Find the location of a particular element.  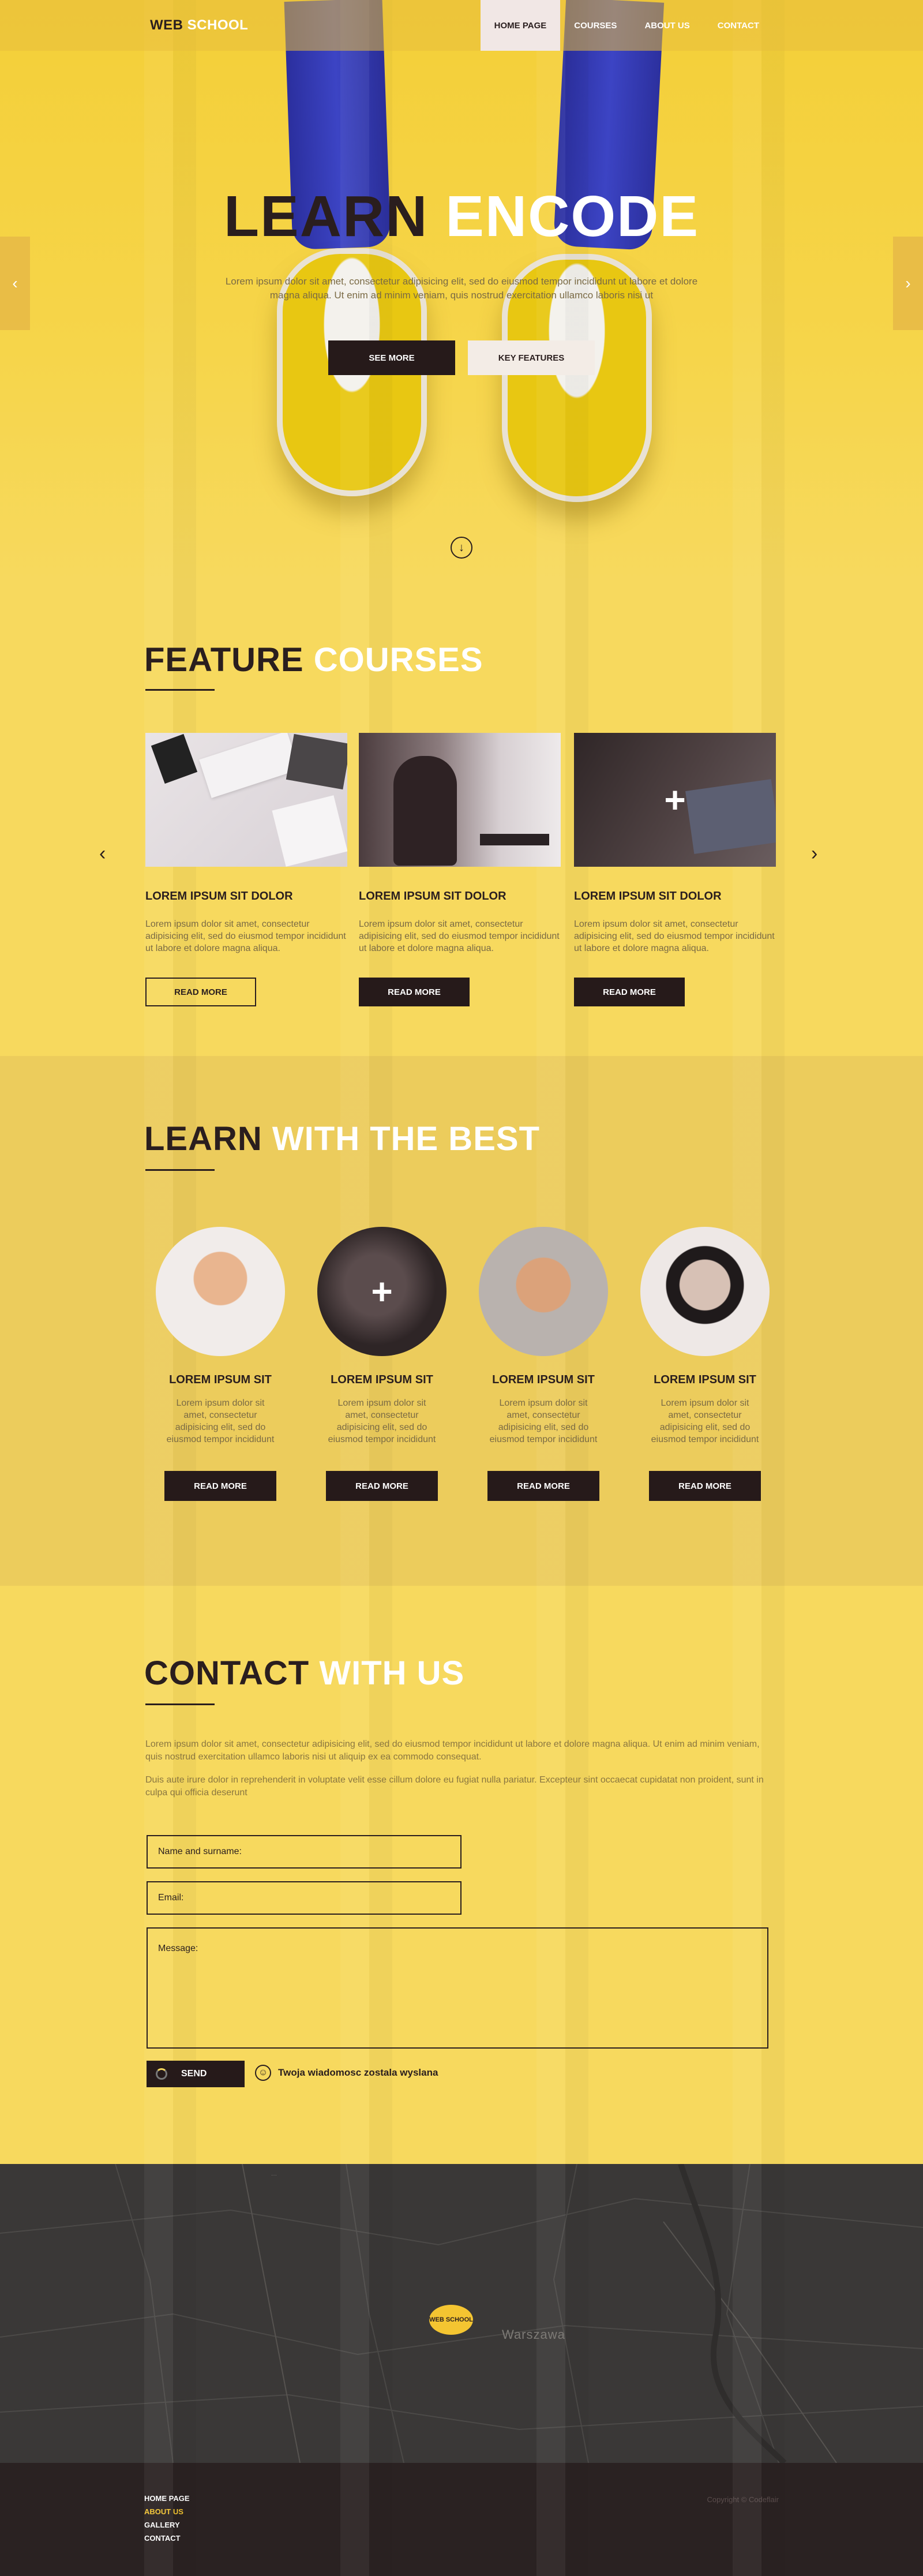

nav-home-page: HOME PAGE is located at coordinates (520, 25).